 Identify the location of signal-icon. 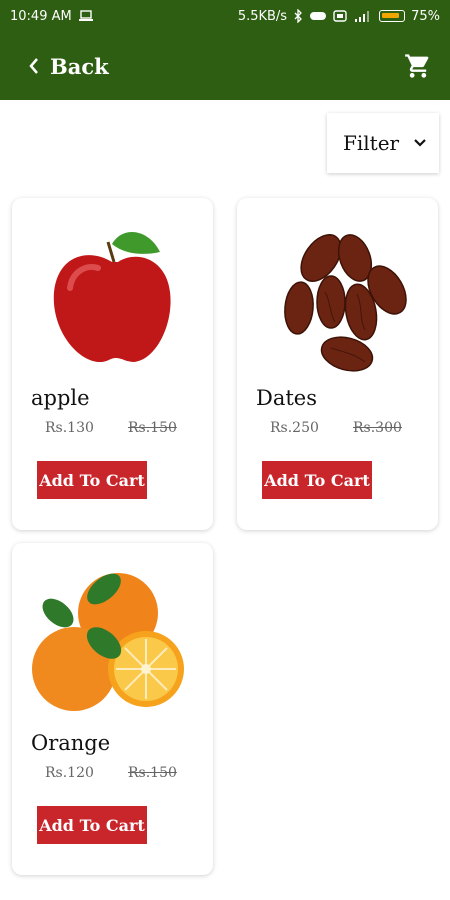
(362, 16).